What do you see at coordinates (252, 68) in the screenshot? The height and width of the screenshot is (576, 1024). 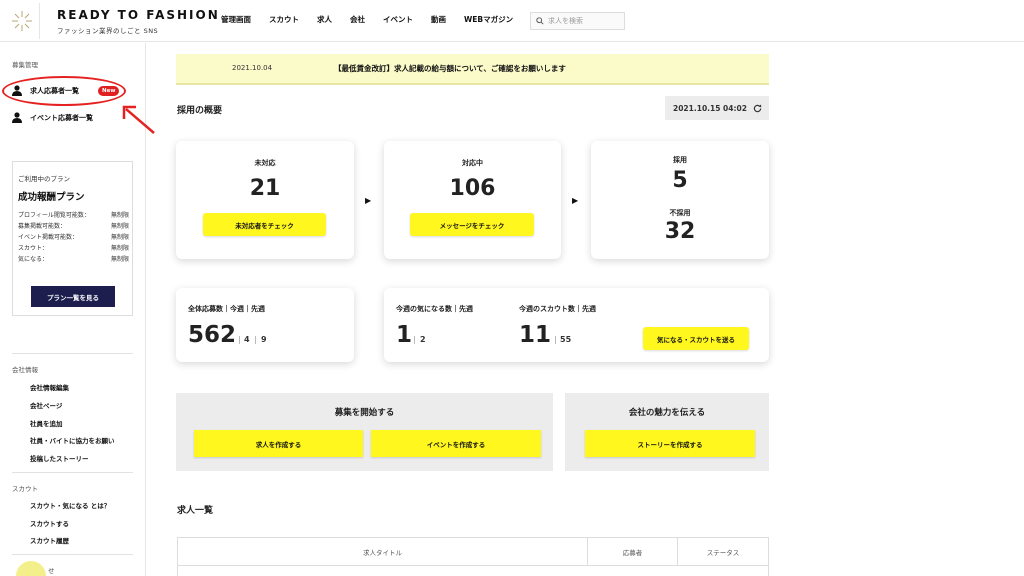 I see `notice-date: 2021.10.04` at bounding box center [252, 68].